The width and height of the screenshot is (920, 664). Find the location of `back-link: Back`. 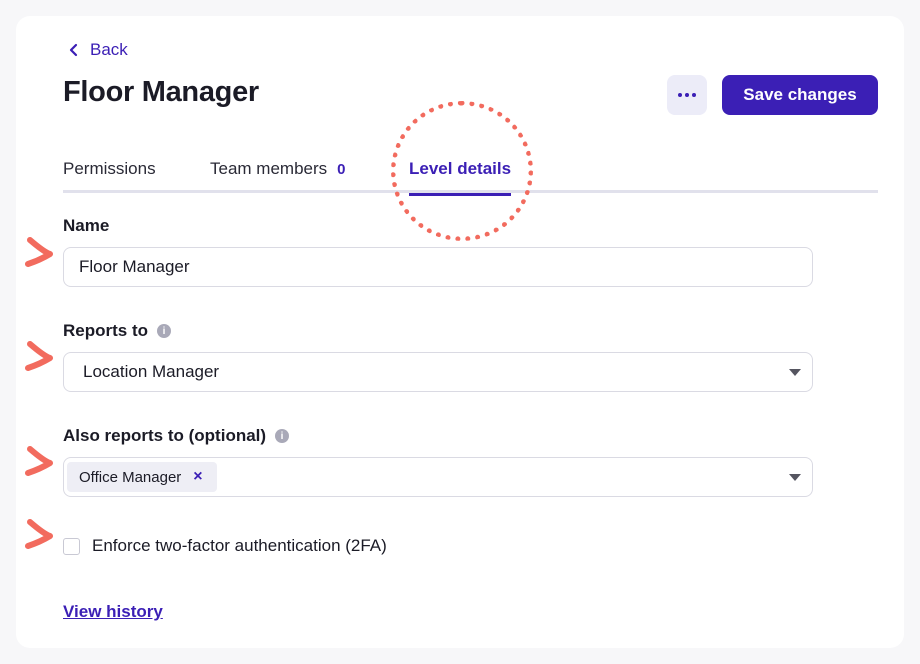

back-link: Back is located at coordinates (98, 50).